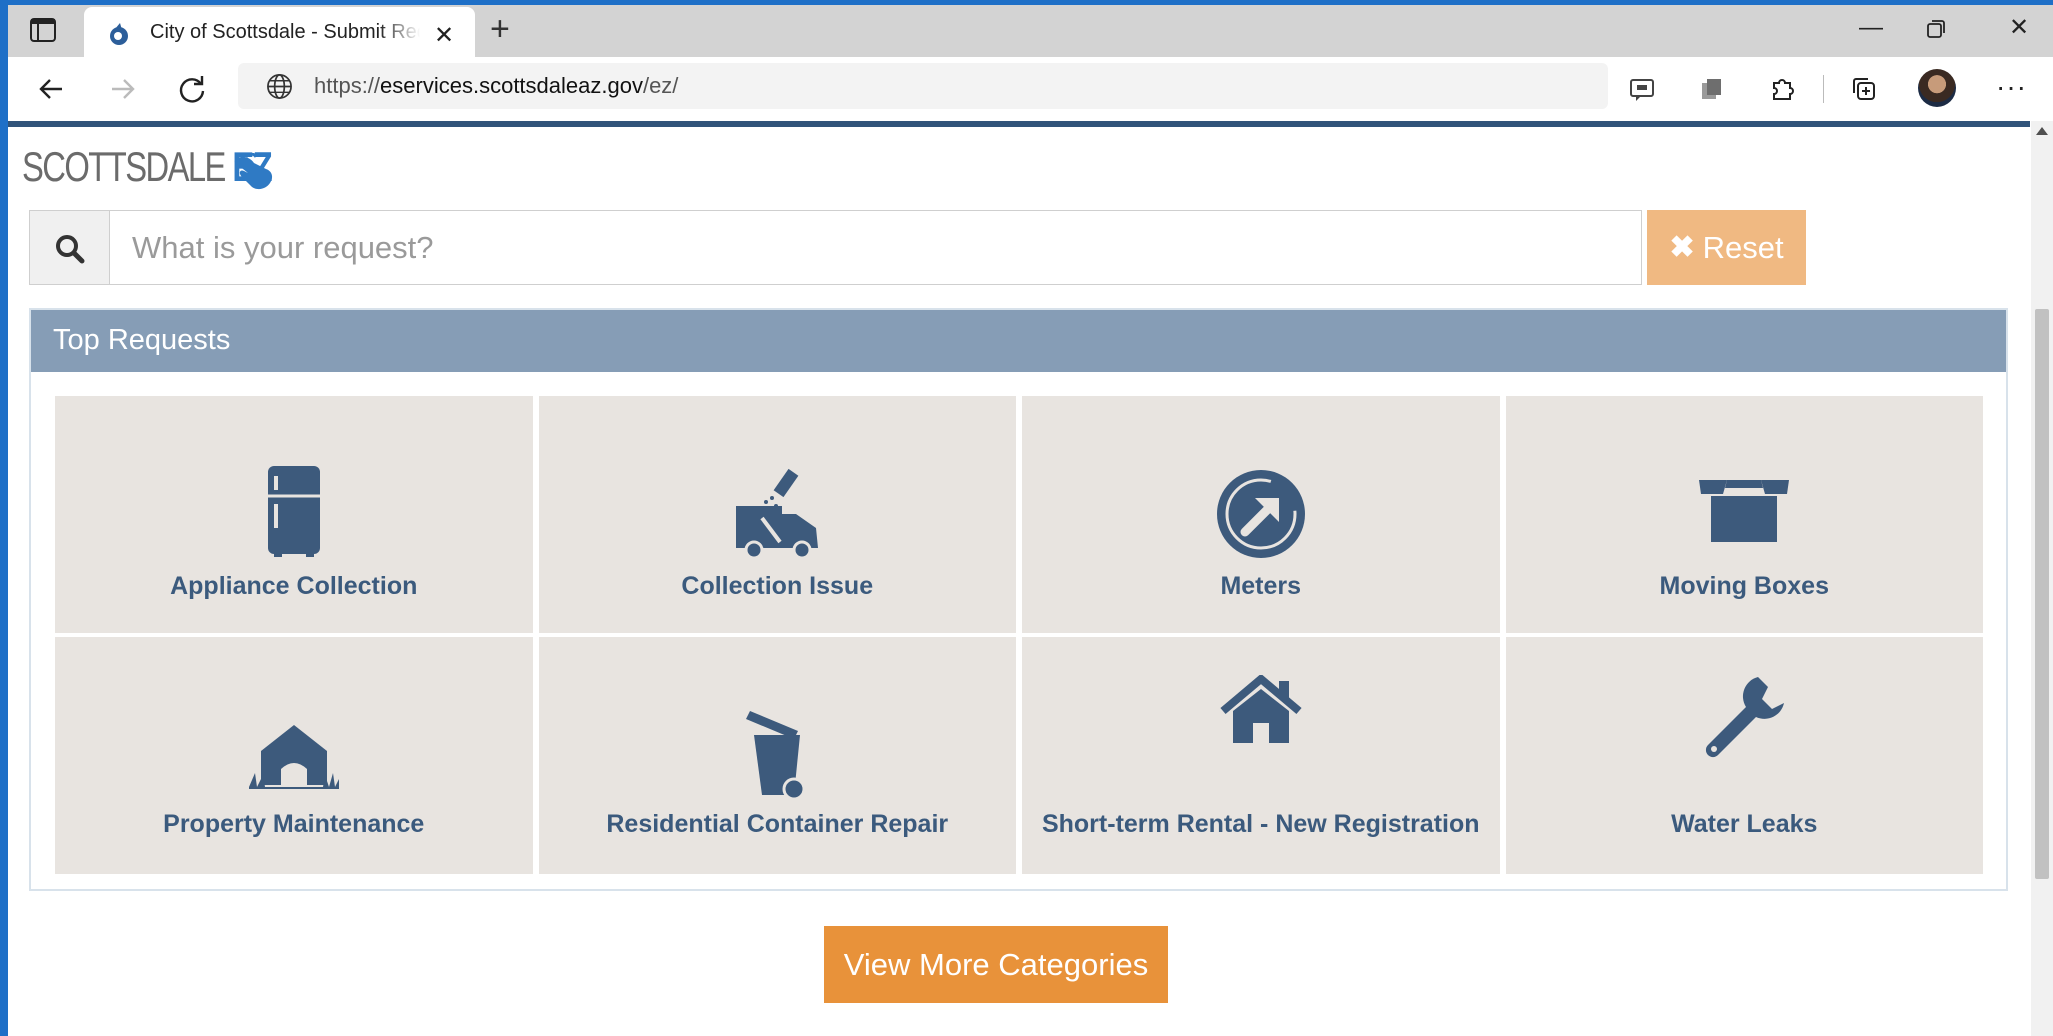  What do you see at coordinates (1642, 89) in the screenshot?
I see `feedback-icon` at bounding box center [1642, 89].